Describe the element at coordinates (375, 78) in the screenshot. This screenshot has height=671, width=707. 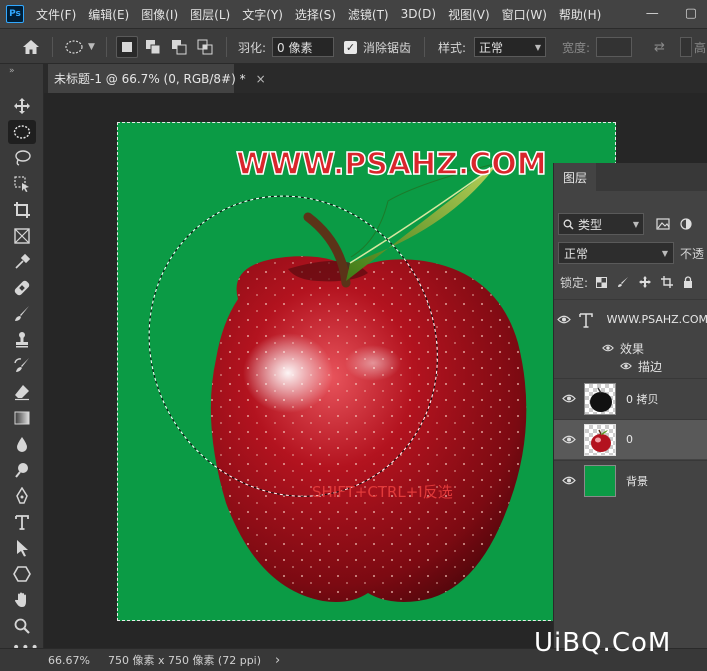
I see `document-tab-bar: 未标题-1 @ 66.7% (0, RGB/8#) * ×` at that location.